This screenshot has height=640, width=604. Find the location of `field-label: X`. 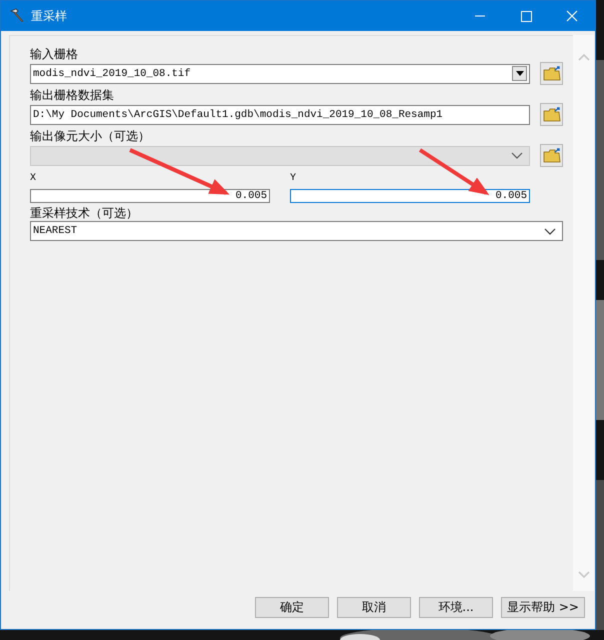

field-label: X is located at coordinates (33, 179).